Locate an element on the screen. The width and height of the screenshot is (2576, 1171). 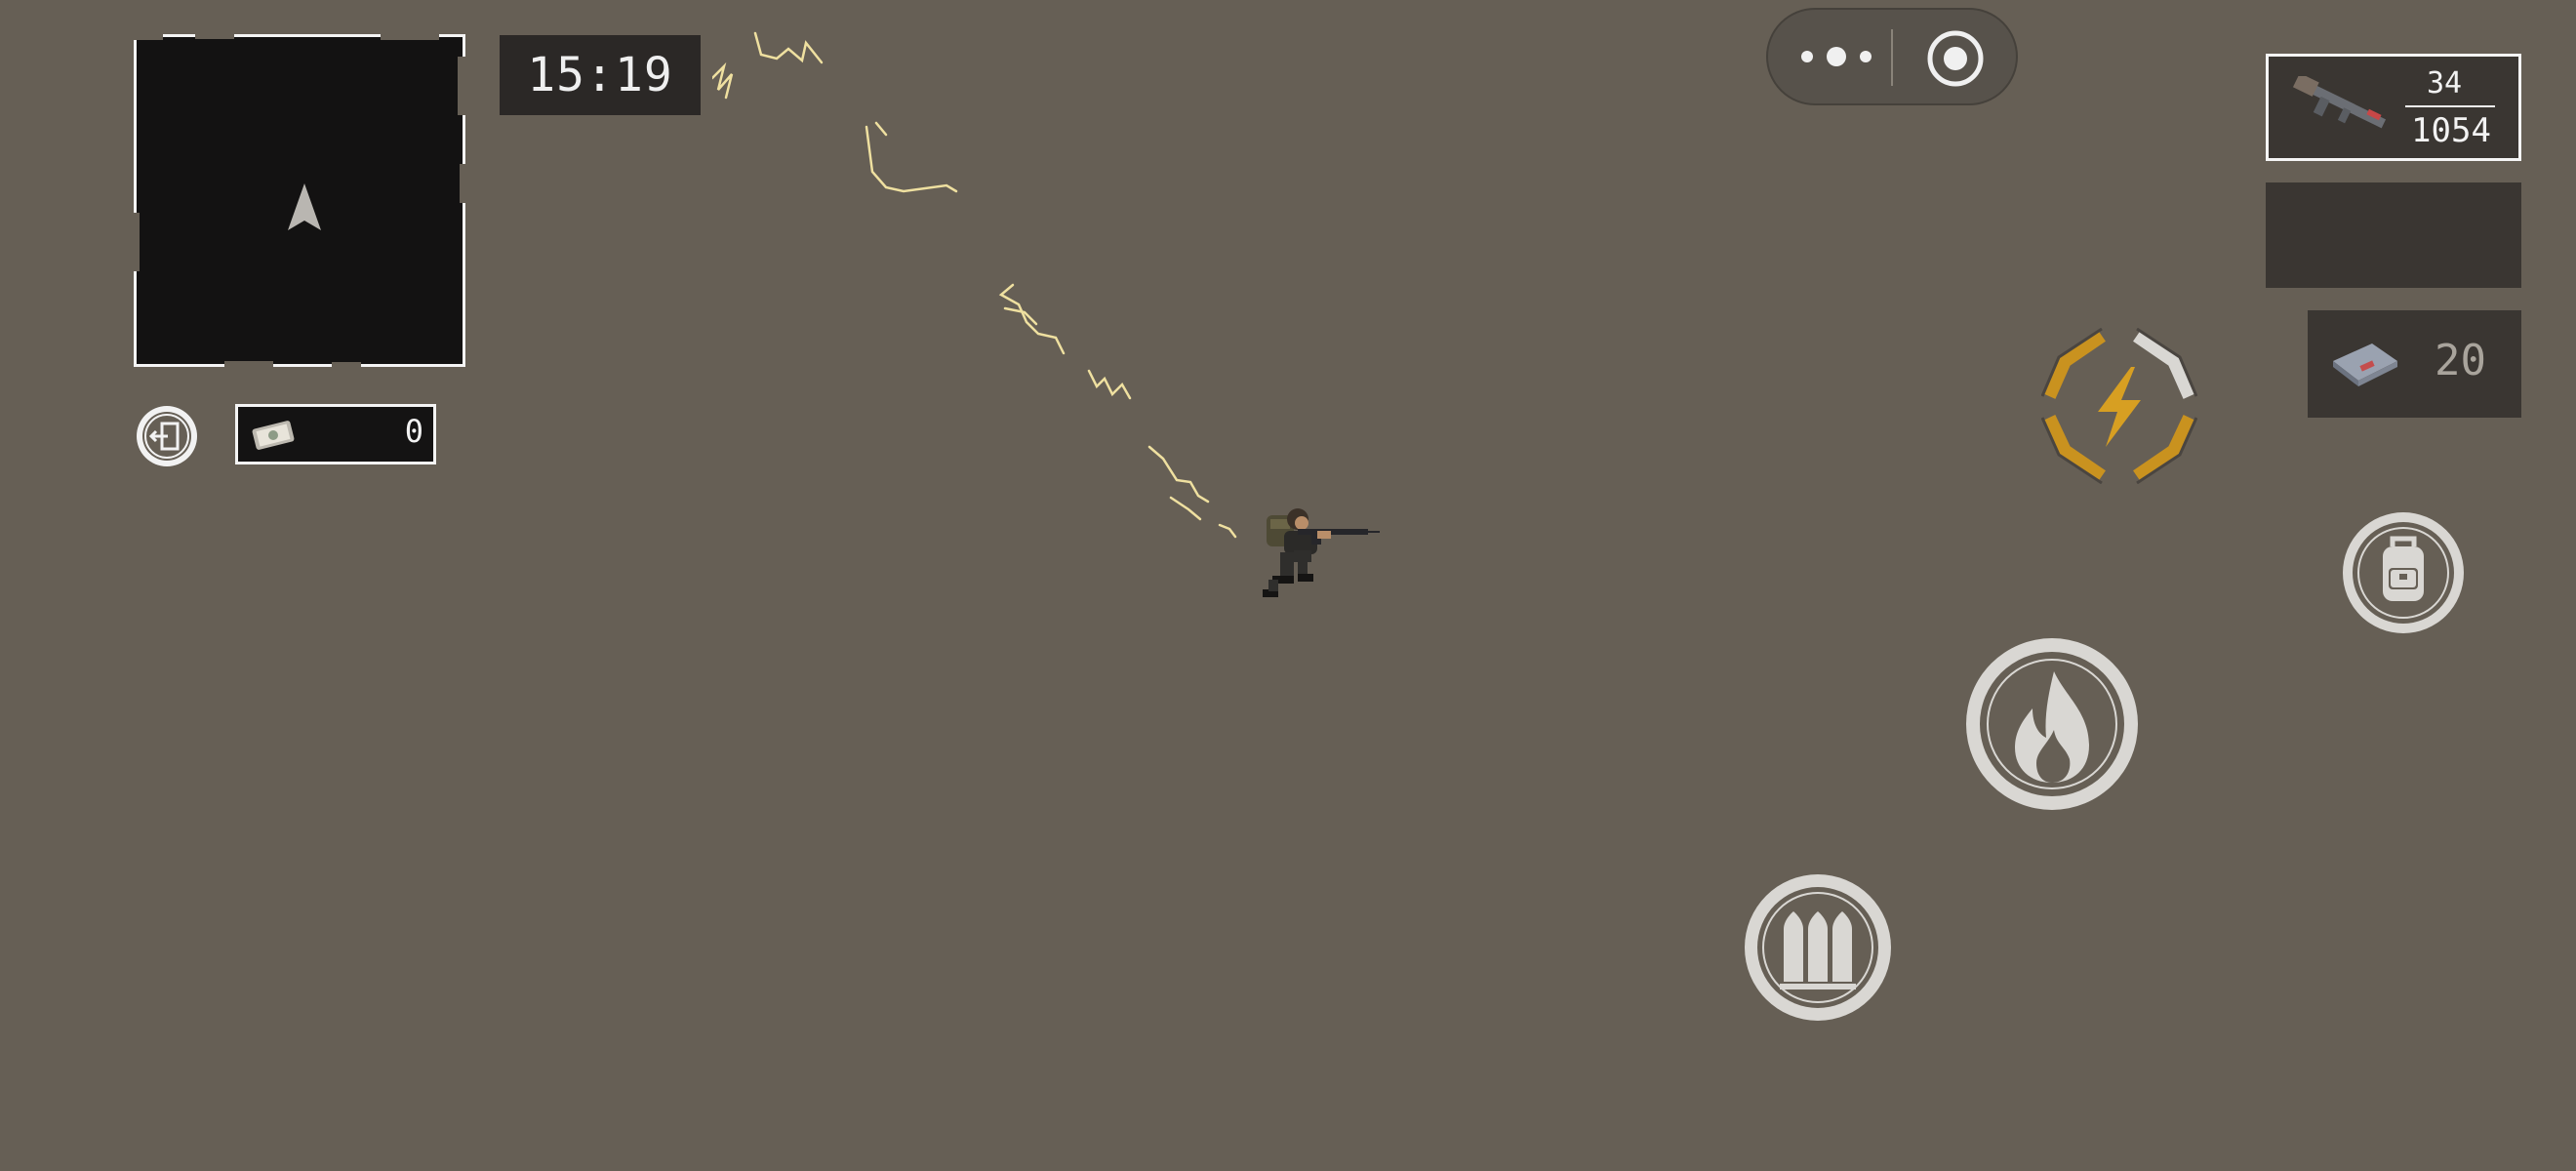
skill-button is located at coordinates (2119, 406).